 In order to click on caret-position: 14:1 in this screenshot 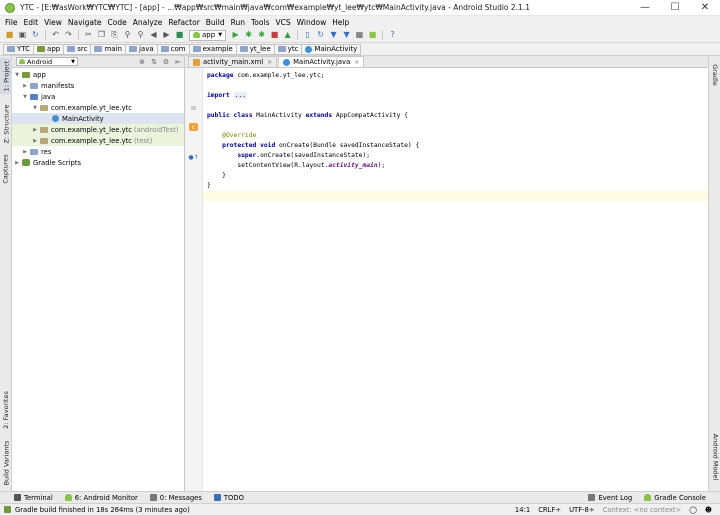, I will do `click(522, 510)`.